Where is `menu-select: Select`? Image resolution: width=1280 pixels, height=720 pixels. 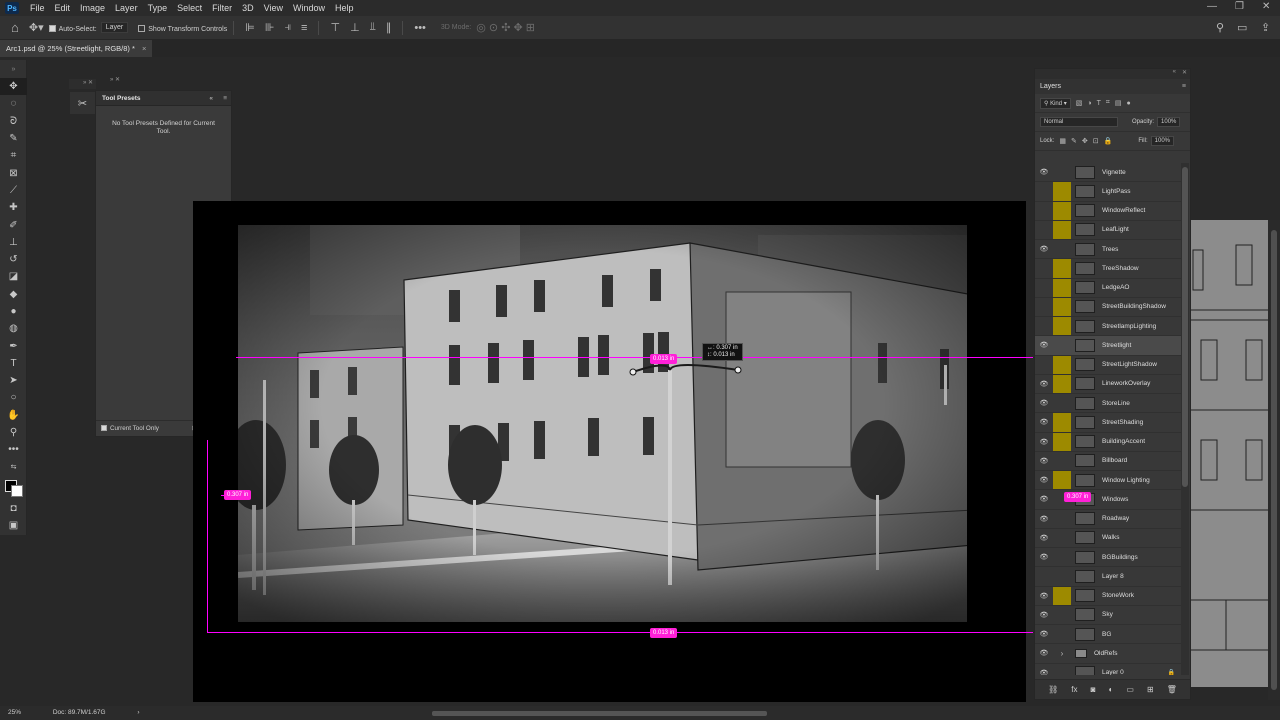 menu-select: Select is located at coordinates (189, 8).